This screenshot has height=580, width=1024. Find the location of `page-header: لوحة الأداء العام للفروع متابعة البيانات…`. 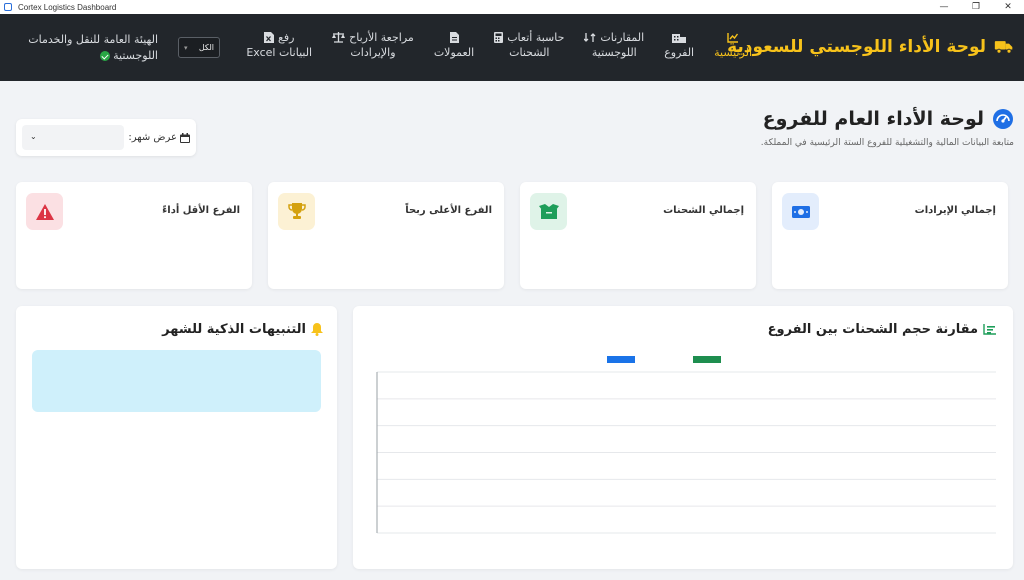

page-header: لوحة الأداء العام للفروع متابعة البيانات… is located at coordinates (887, 128).